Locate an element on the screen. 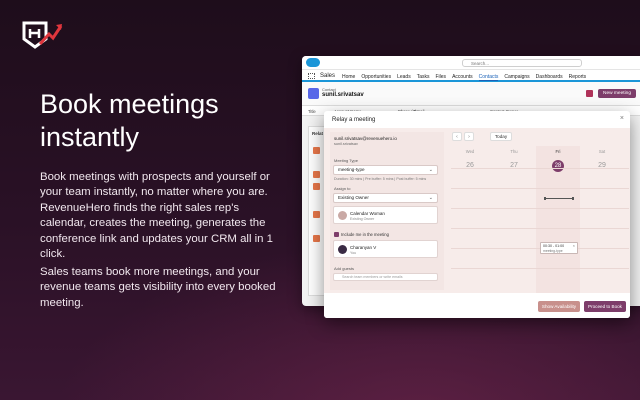 The image size is (640, 400). revenuehero-icon is located at coordinates (589, 93).